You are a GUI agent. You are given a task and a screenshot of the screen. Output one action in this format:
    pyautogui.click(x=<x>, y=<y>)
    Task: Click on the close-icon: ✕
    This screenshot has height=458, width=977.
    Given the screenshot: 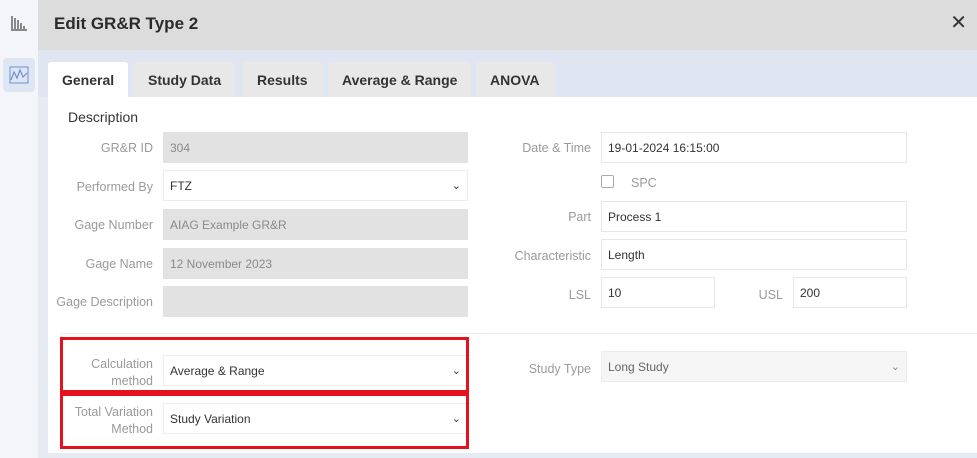 What is the action you would take?
    pyautogui.click(x=958, y=23)
    